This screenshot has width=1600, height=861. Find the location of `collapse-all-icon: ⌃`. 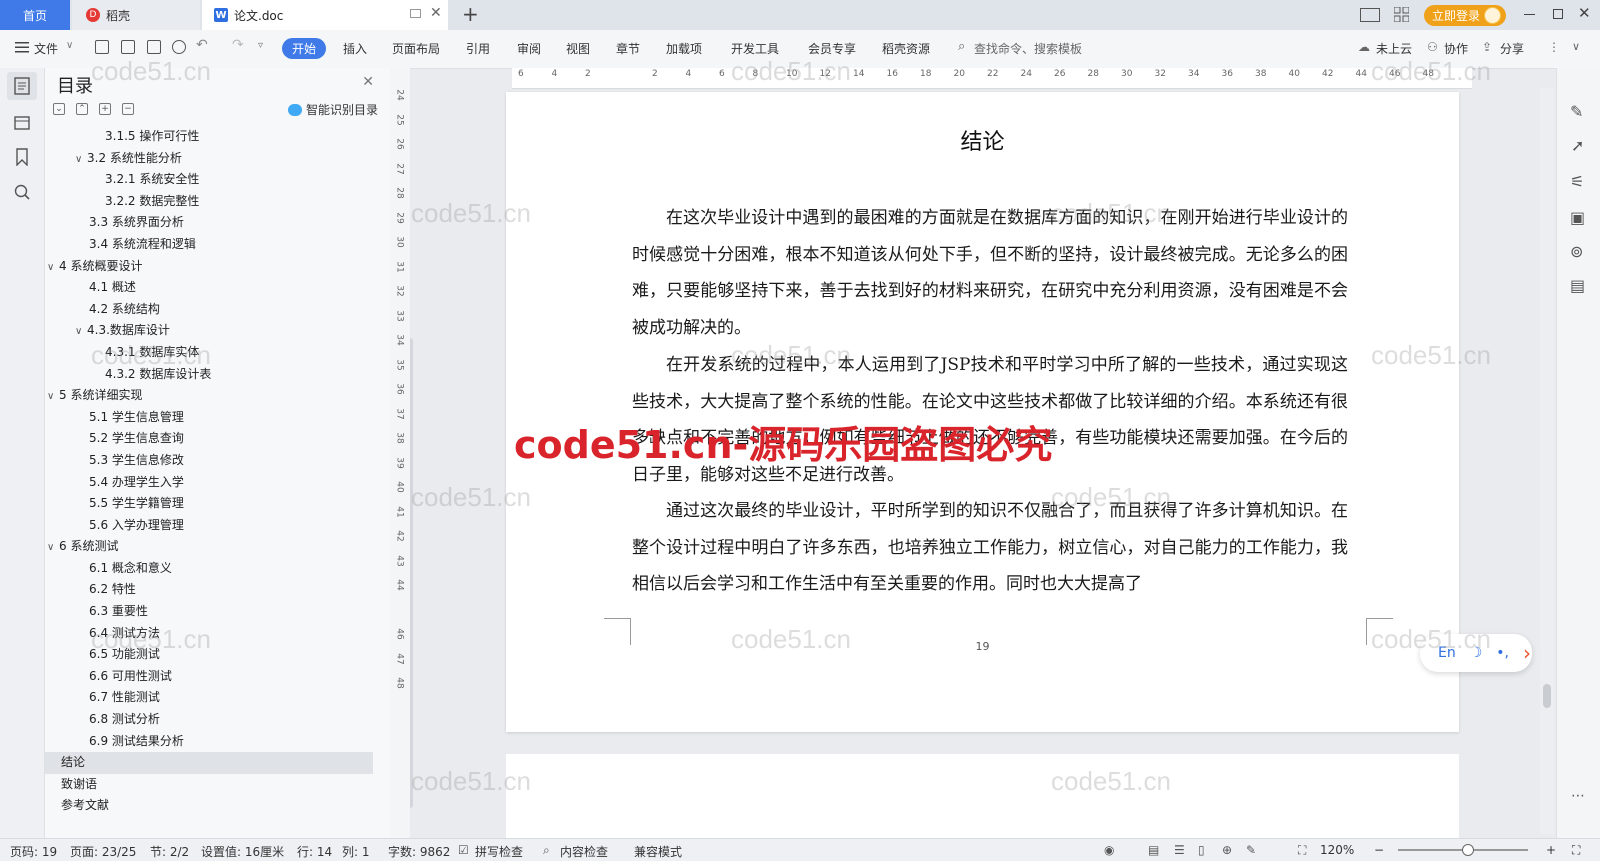

collapse-all-icon: ⌃ is located at coordinates (82, 109).